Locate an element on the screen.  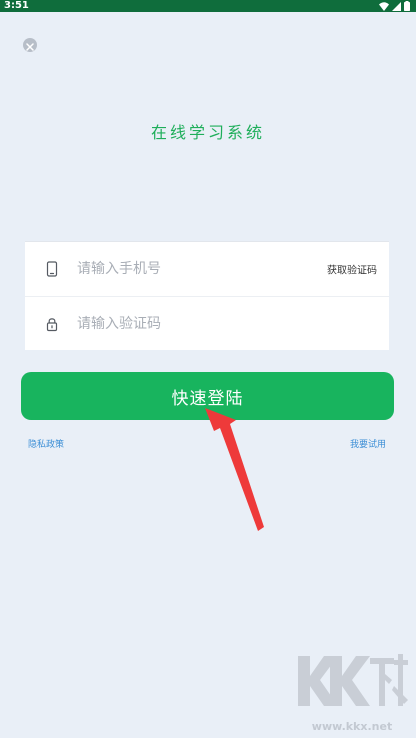
close-button is located at coordinates (30, 45).